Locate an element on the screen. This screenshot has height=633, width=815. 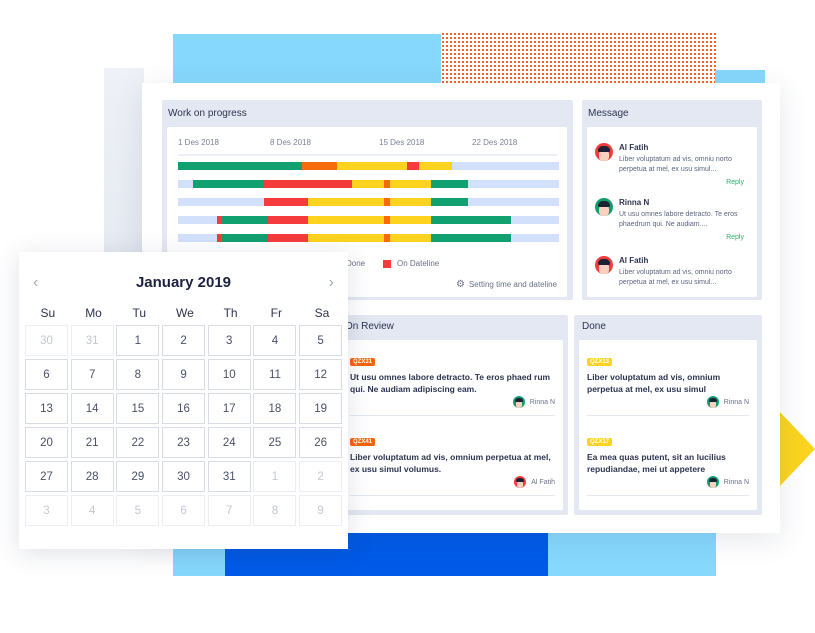
calendar-day: 21 is located at coordinates (92, 442).